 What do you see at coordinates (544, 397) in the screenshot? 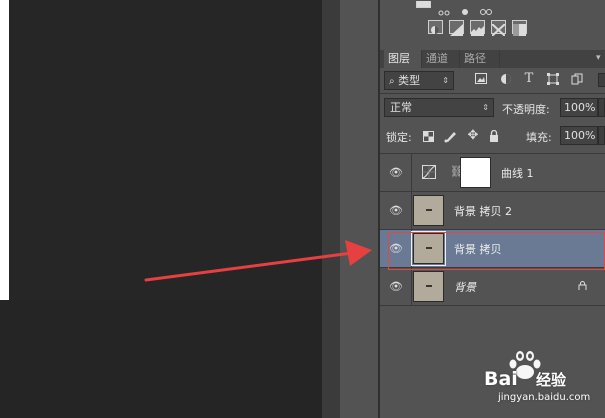
I see `watermark-url: jingyan.baidu.com` at bounding box center [544, 397].